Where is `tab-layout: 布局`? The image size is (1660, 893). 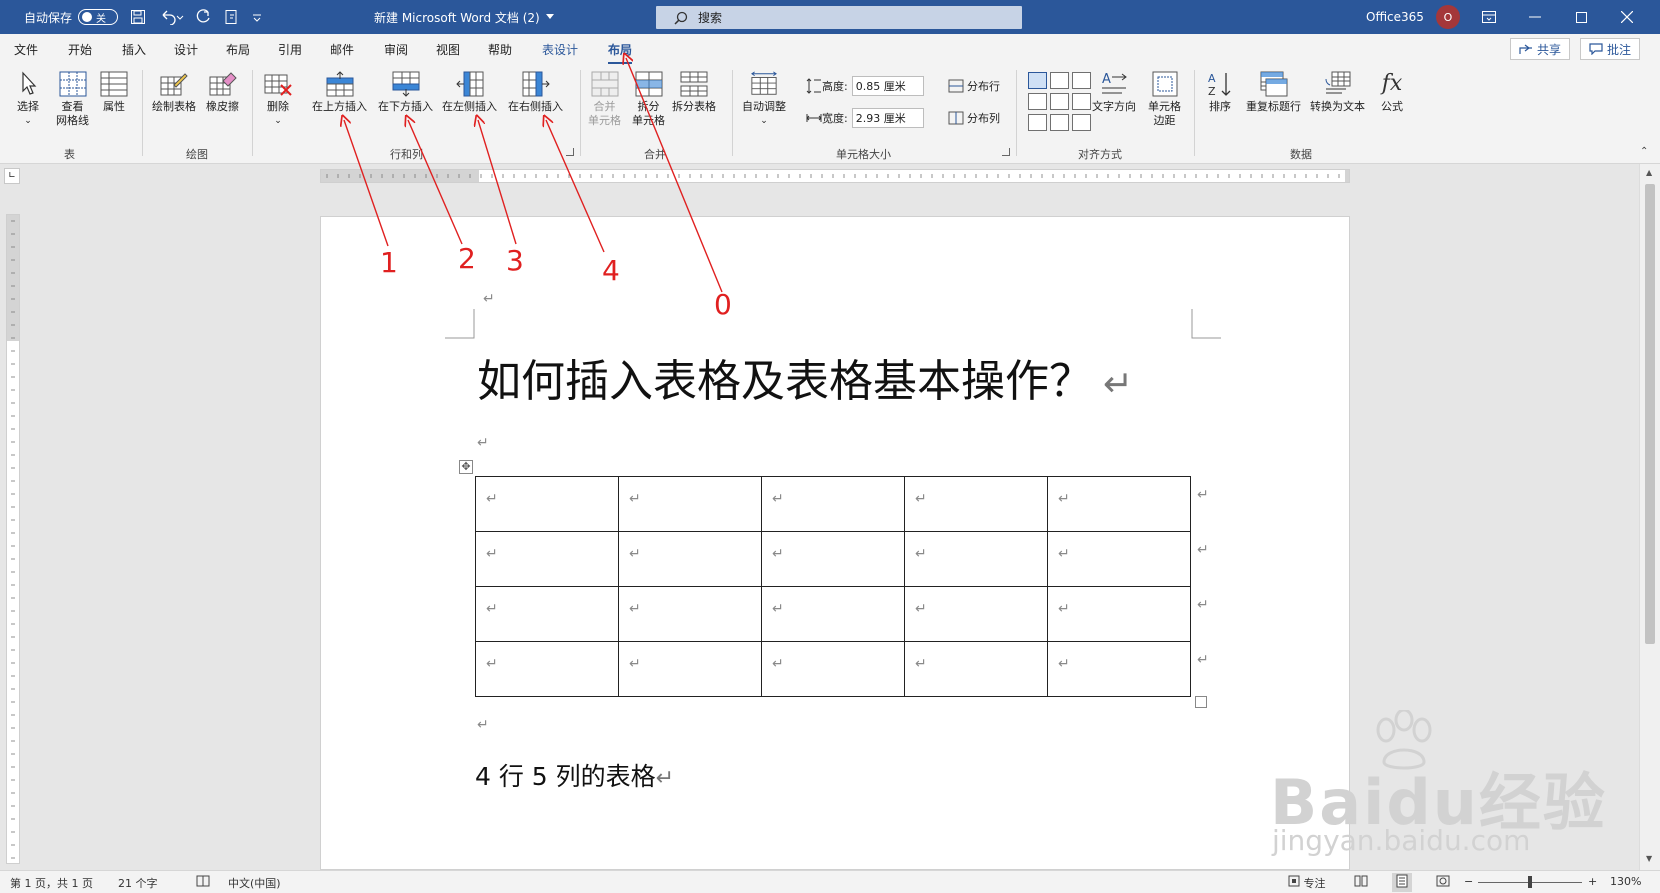 tab-layout: 布局 is located at coordinates (238, 49).